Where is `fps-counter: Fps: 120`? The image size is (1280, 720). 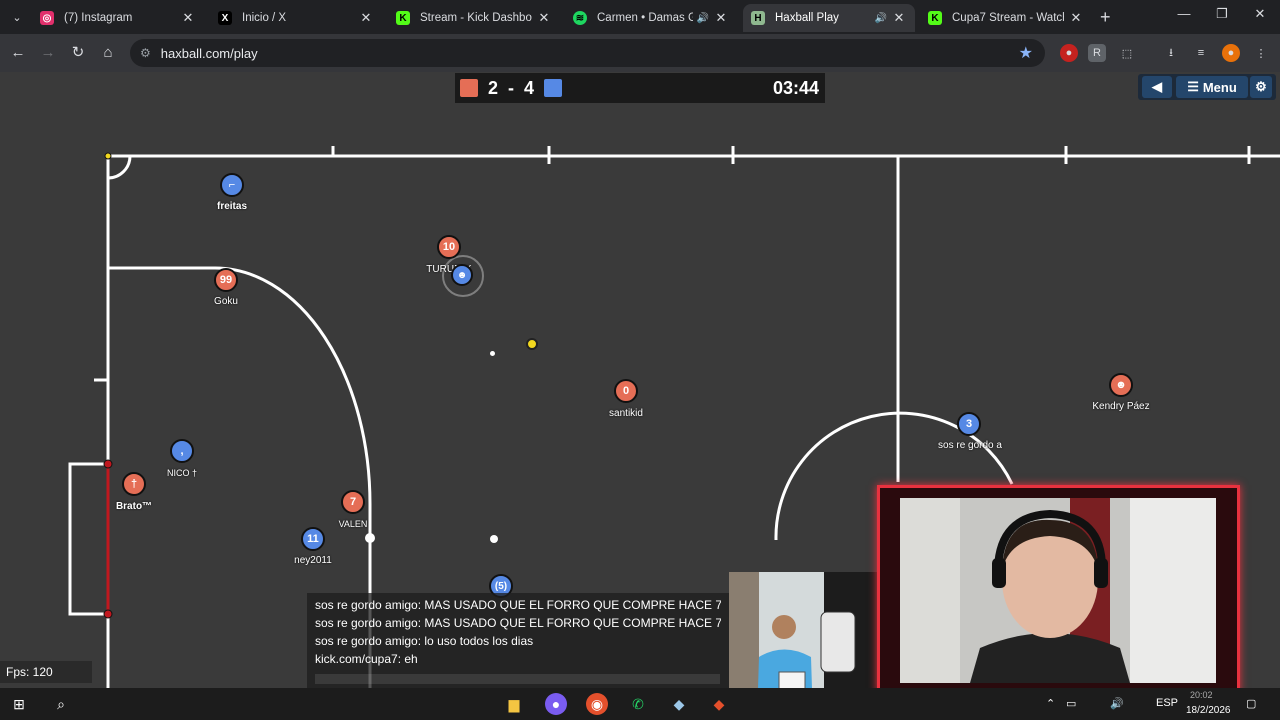
fps-counter: Fps: 120 is located at coordinates (46, 672).